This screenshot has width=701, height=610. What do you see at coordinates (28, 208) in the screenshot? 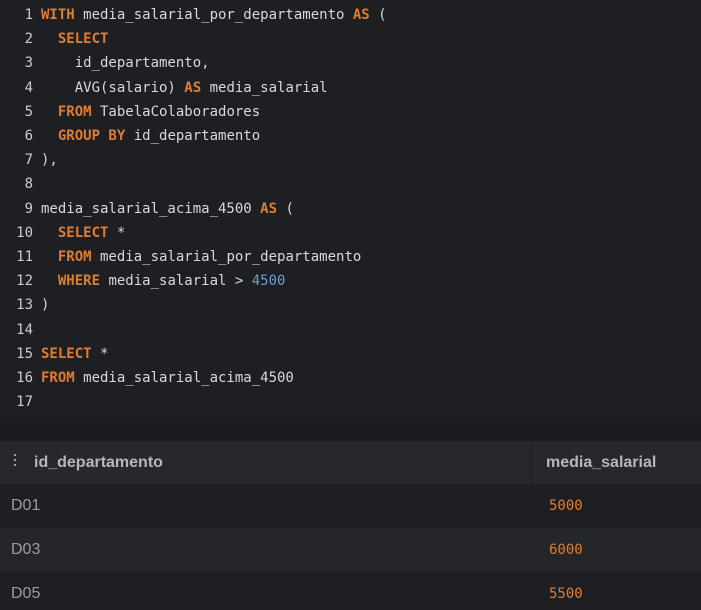
I see `line-number: 9` at bounding box center [28, 208].